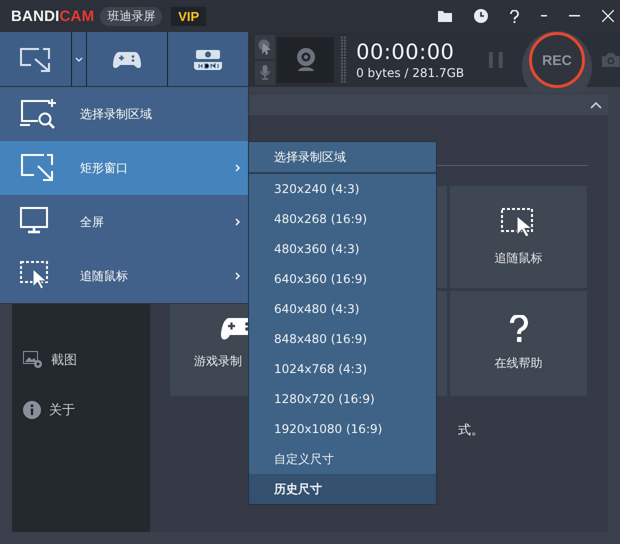  I want to click on menu-item: 历史尺寸, so click(342, 489).